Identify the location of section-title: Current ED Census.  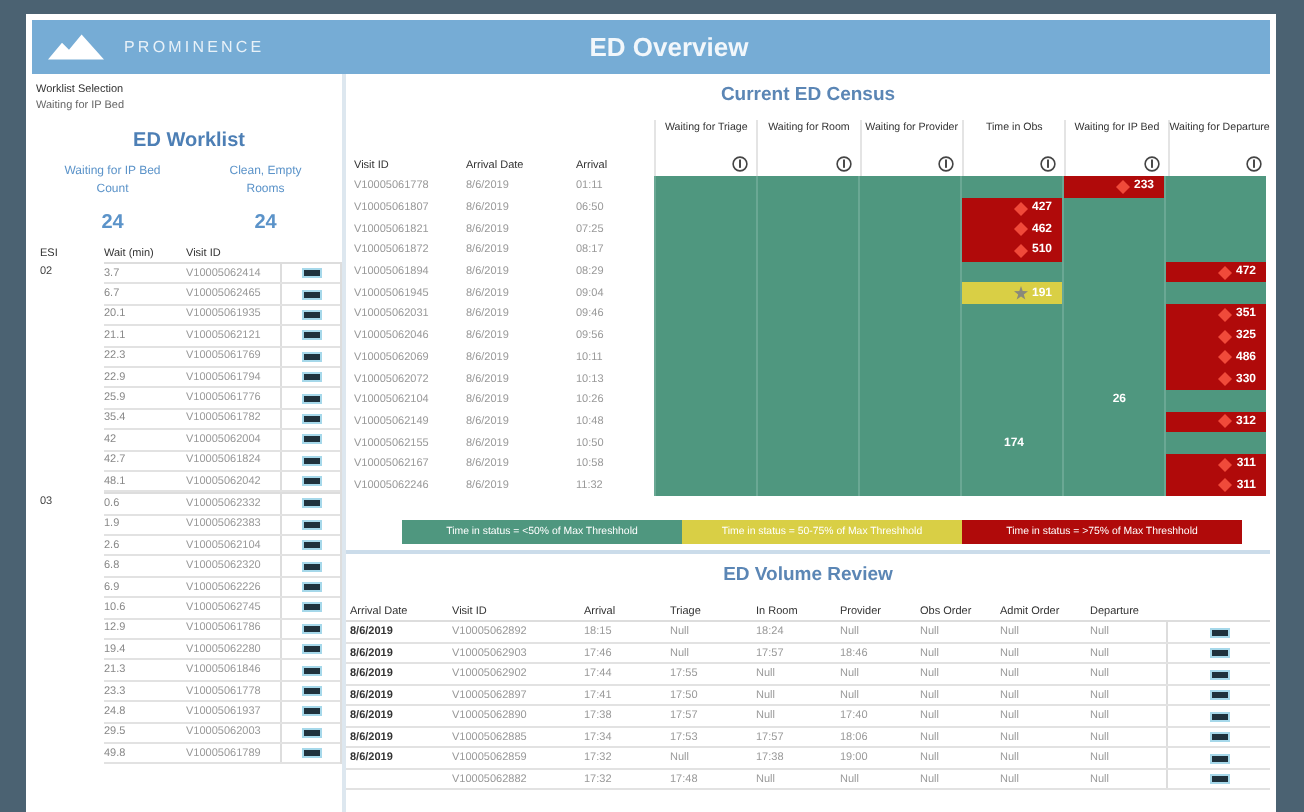
(808, 97).